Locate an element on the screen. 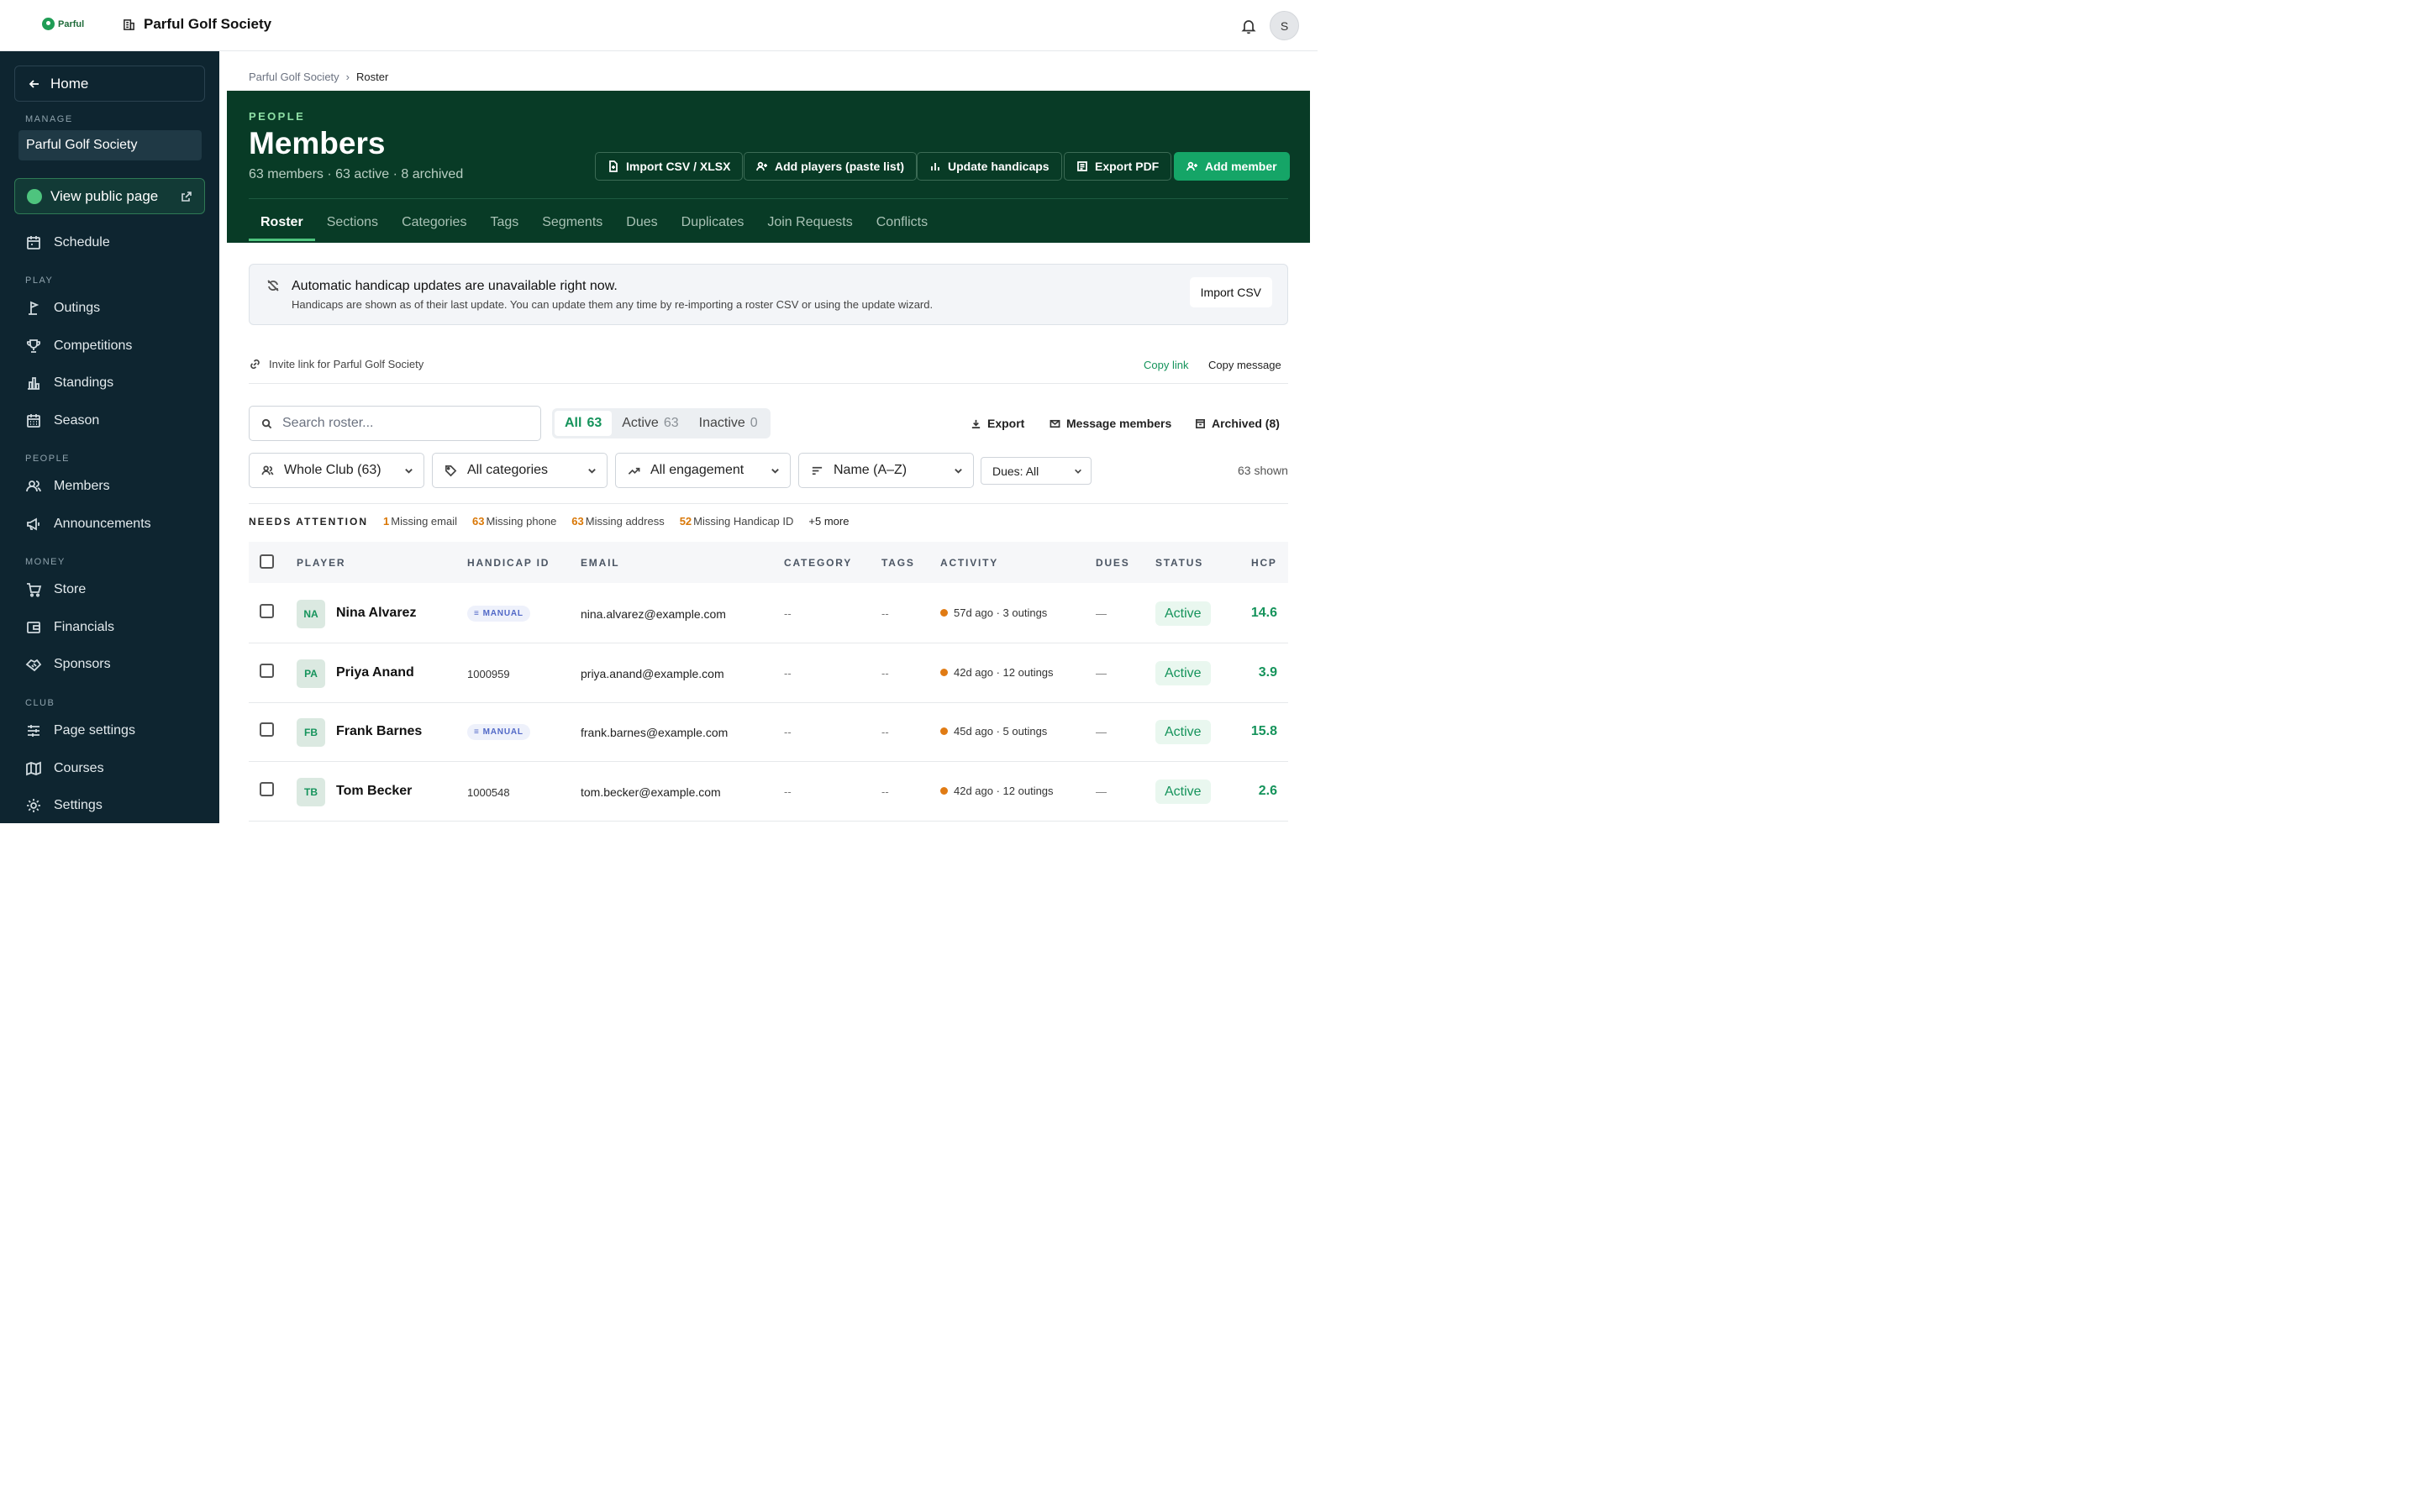  sidebar-item-members: Members is located at coordinates (67, 486).